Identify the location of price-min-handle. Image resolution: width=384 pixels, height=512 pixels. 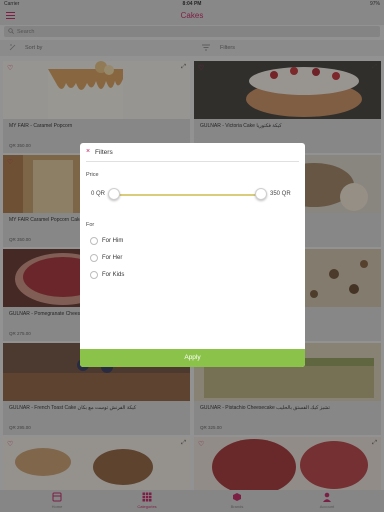
(114, 194).